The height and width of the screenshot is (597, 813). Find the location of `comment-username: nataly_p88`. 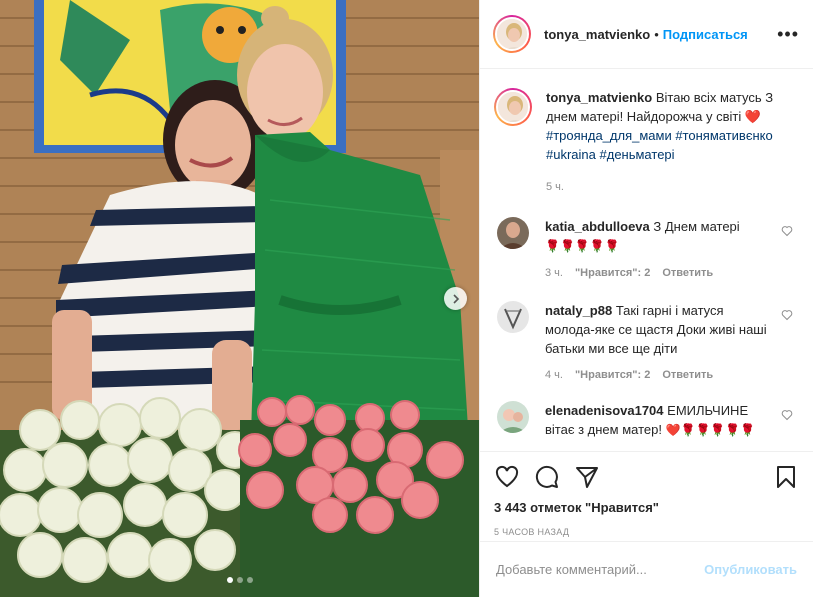

comment-username: nataly_p88 is located at coordinates (578, 310).